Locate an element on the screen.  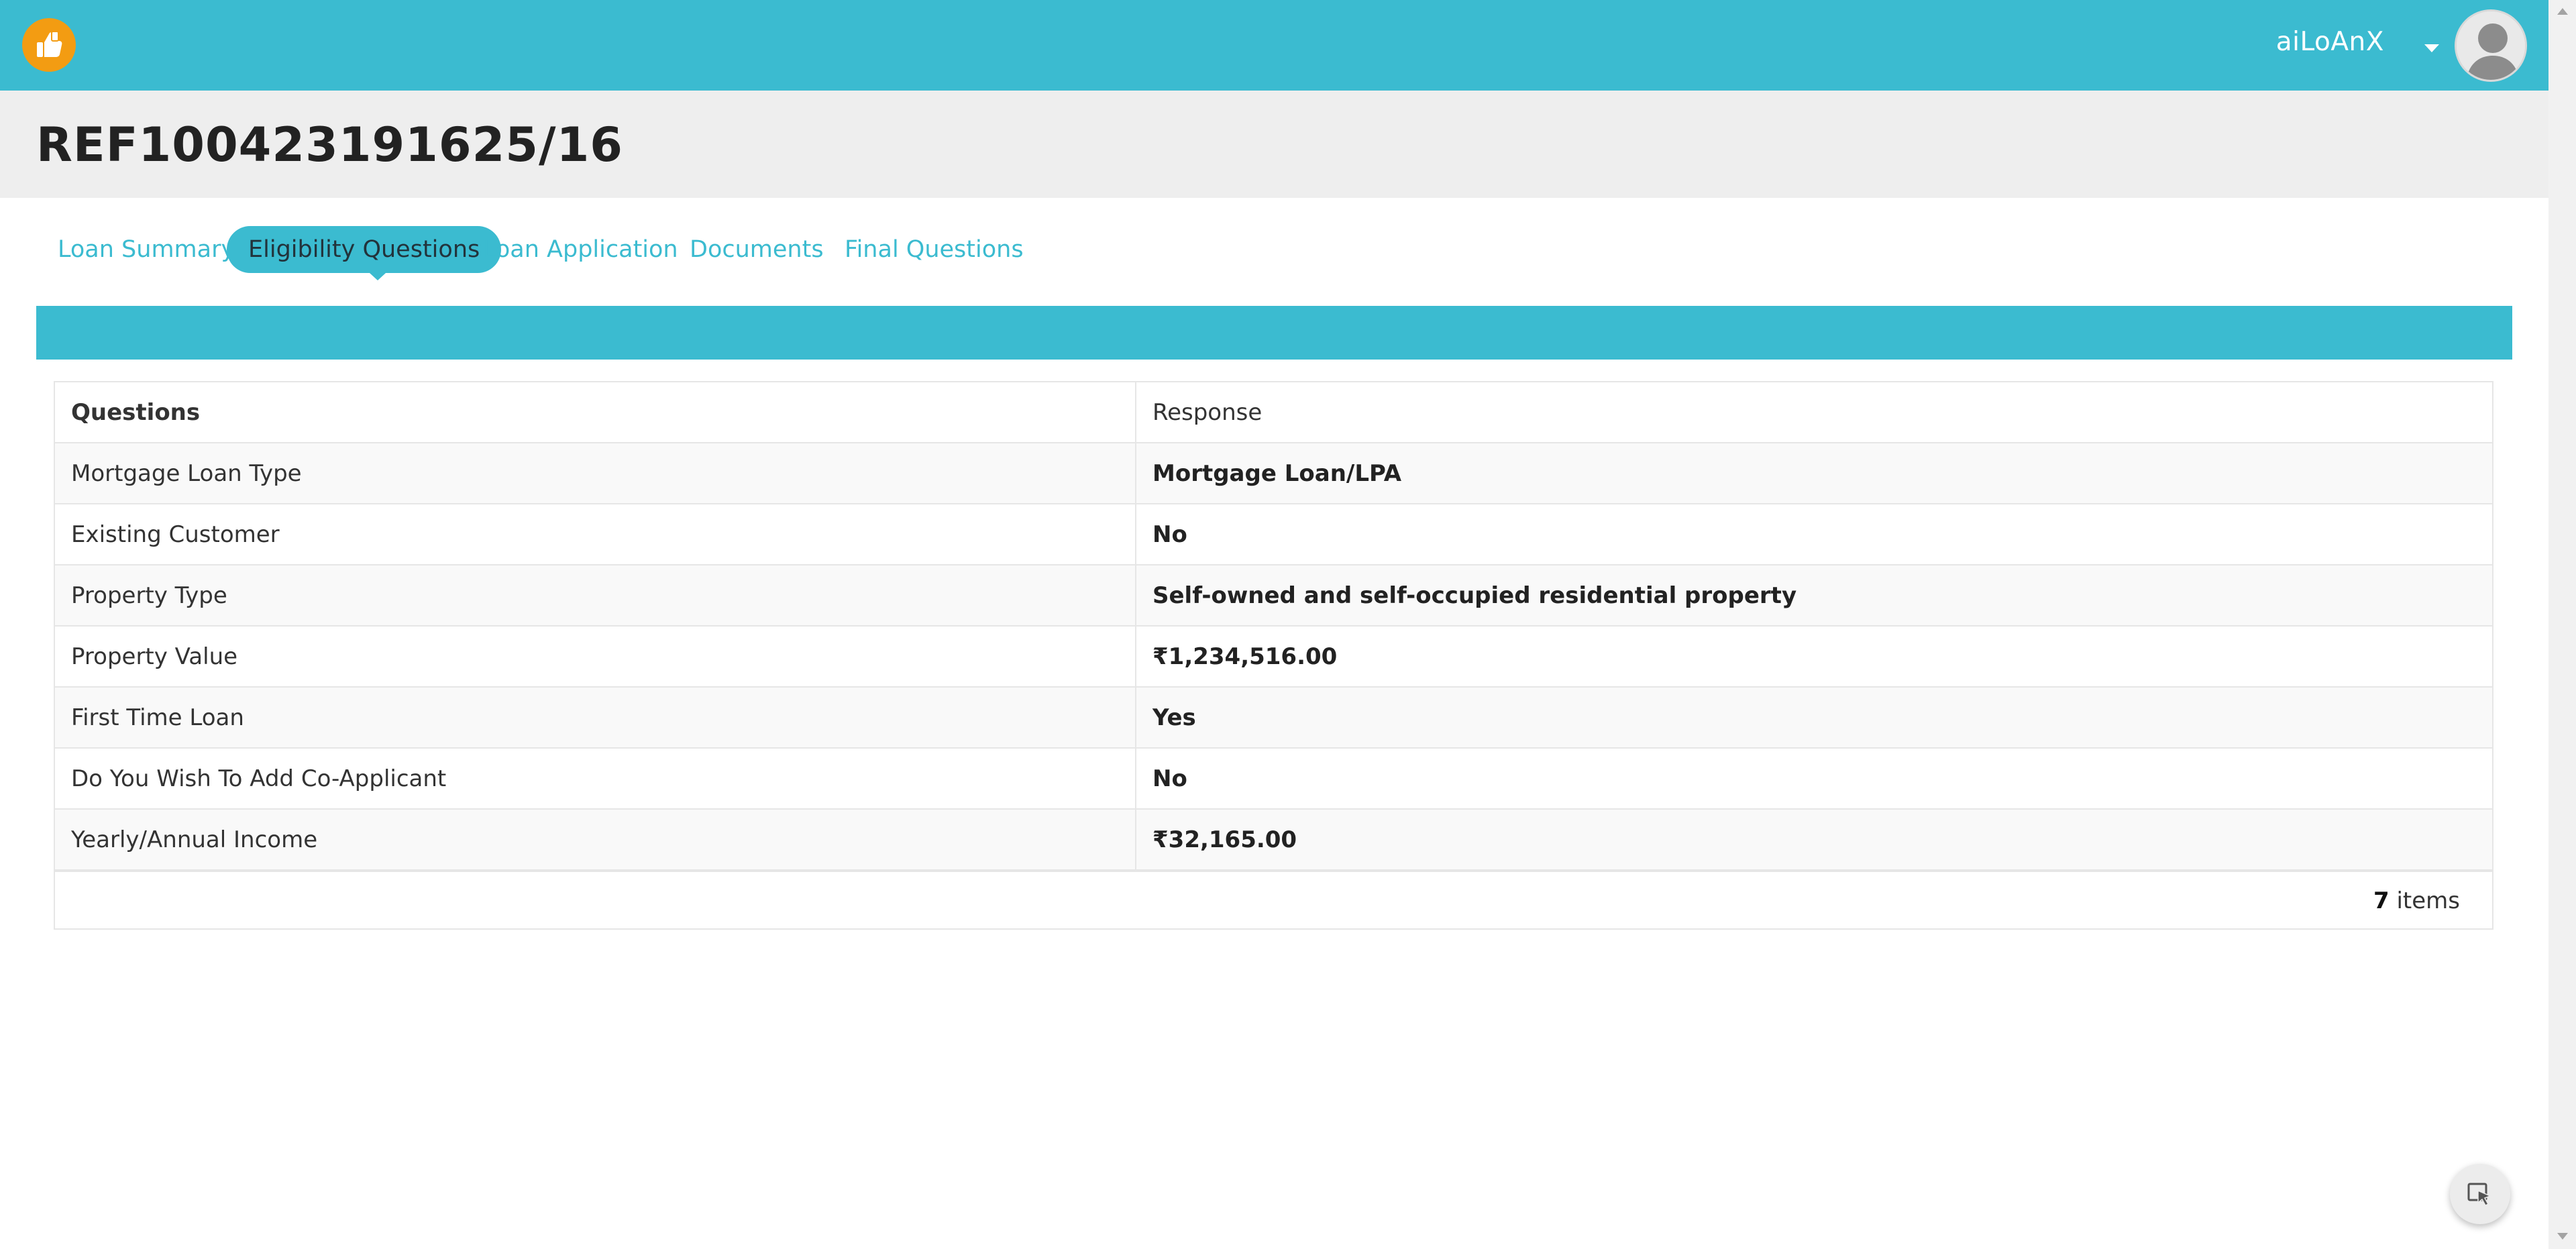
table-row: Mortgage Loan Type Mortgage Loan/LPA is located at coordinates (1273, 474).